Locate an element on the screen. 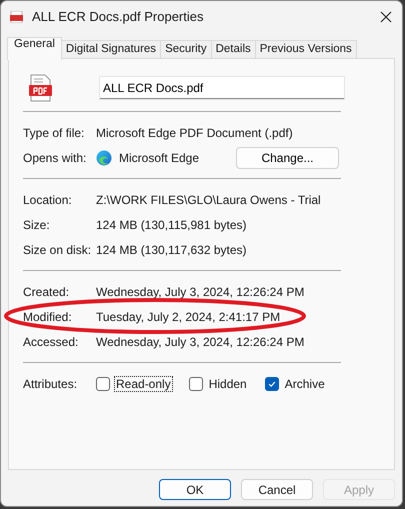  field-label: Created: is located at coordinates (46, 291).